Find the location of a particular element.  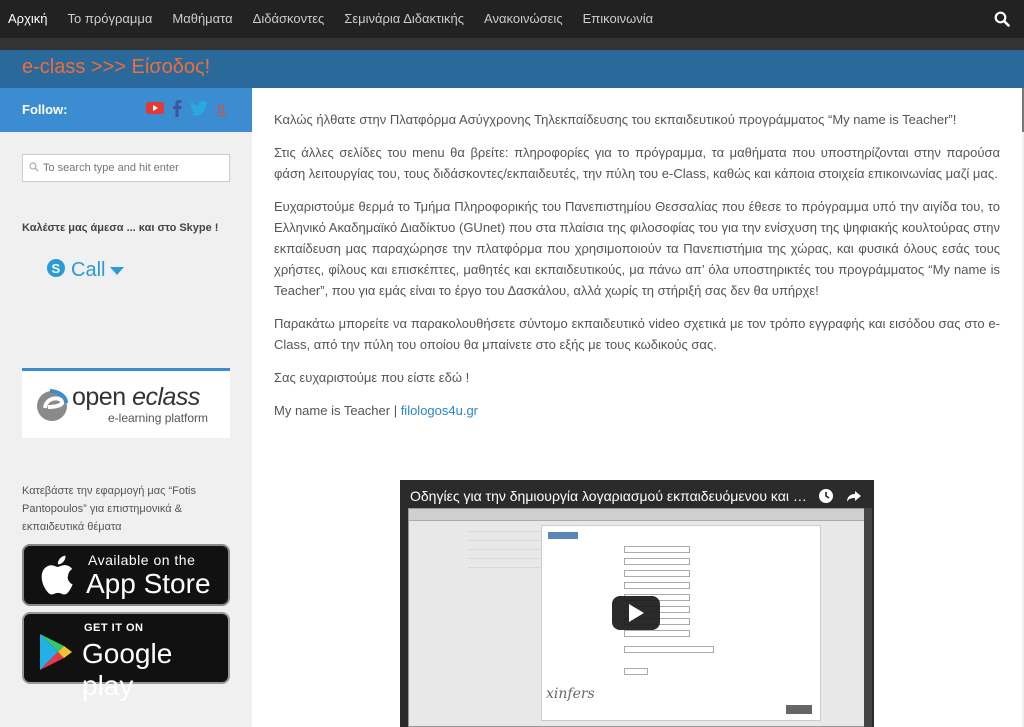

open-eclass-logo: open eclass e-learning platform is located at coordinates (126, 403).